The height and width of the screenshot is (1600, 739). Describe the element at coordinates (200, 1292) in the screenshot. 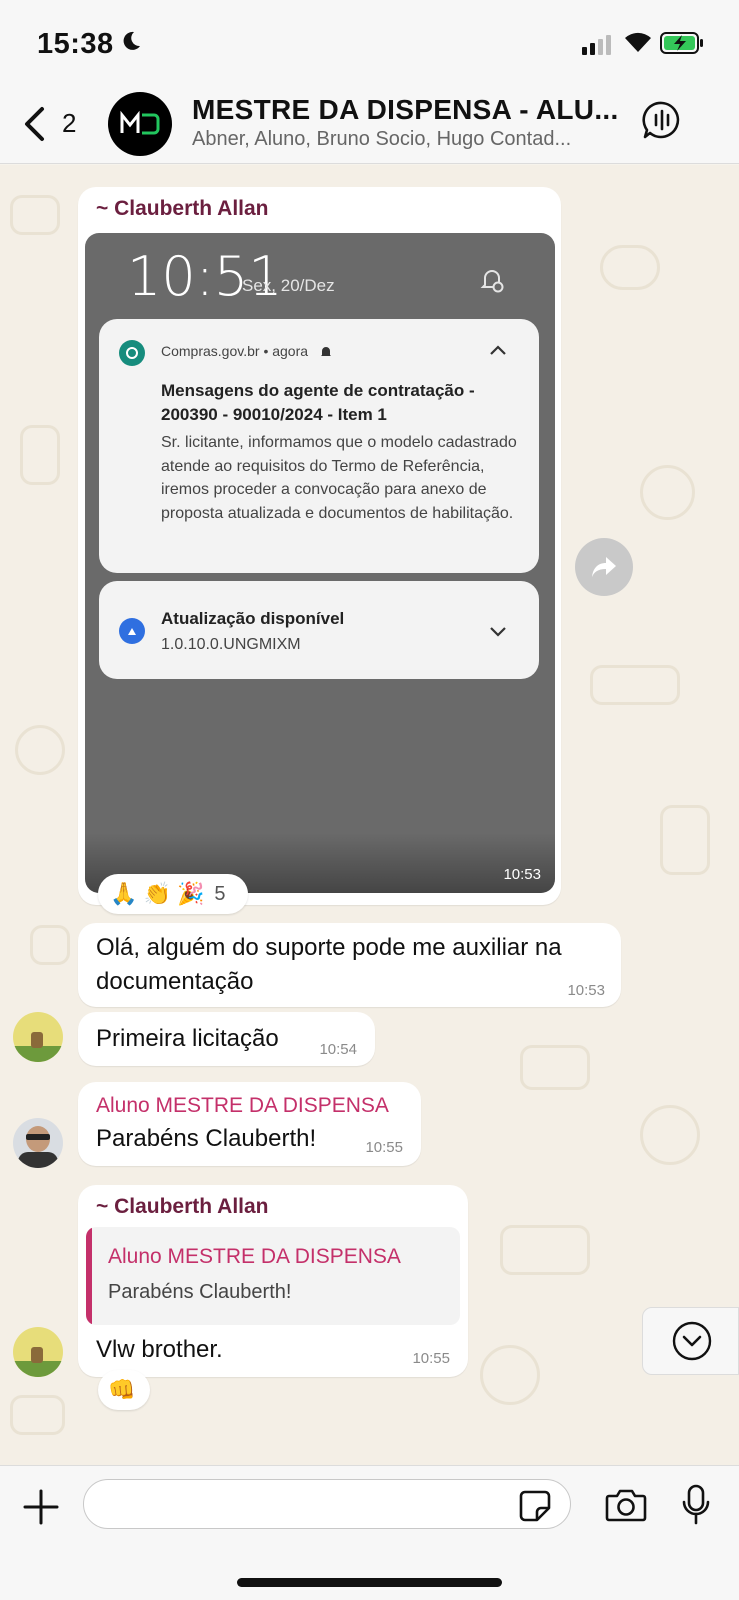

I see `quote-text: Parabéns Clauberth!` at that location.